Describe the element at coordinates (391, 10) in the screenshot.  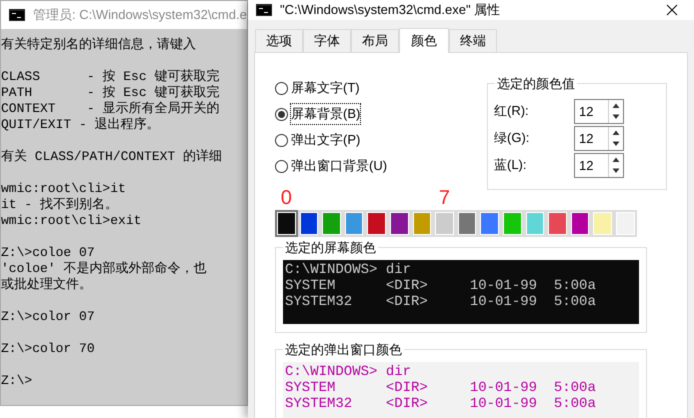
I see `dialog-title: "C:\Windows\system32\cmd.exe" 属性` at that location.